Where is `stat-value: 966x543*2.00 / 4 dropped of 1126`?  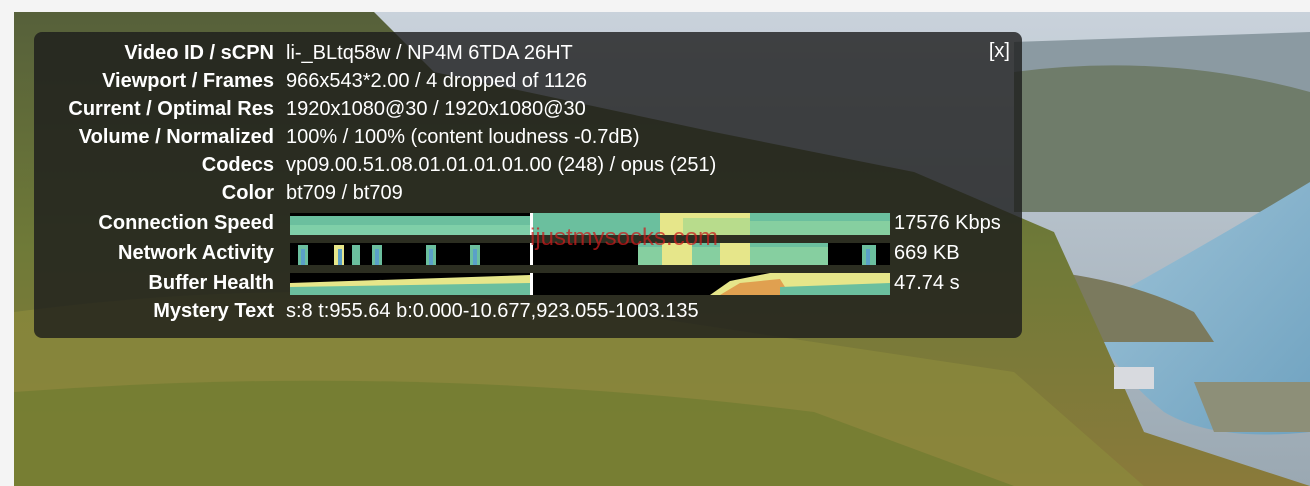 stat-value: 966x543*2.00 / 4 dropped of 1126 is located at coordinates (436, 81).